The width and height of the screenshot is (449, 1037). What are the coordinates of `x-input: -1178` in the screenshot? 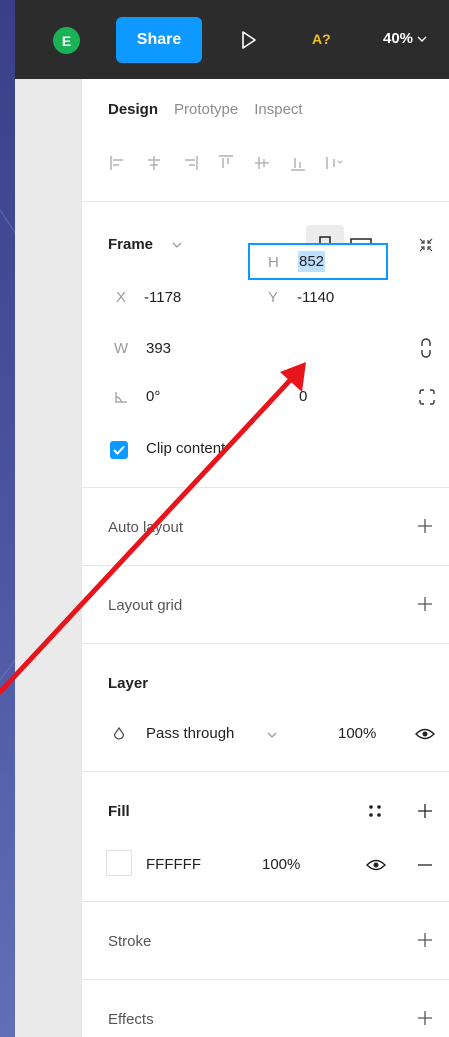 It's located at (162, 297).